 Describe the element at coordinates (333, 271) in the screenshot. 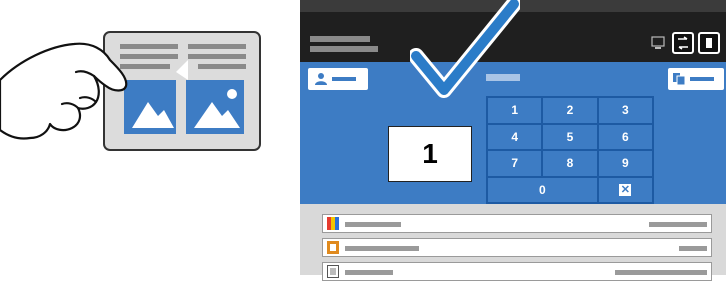

I see `sides-icon` at that location.